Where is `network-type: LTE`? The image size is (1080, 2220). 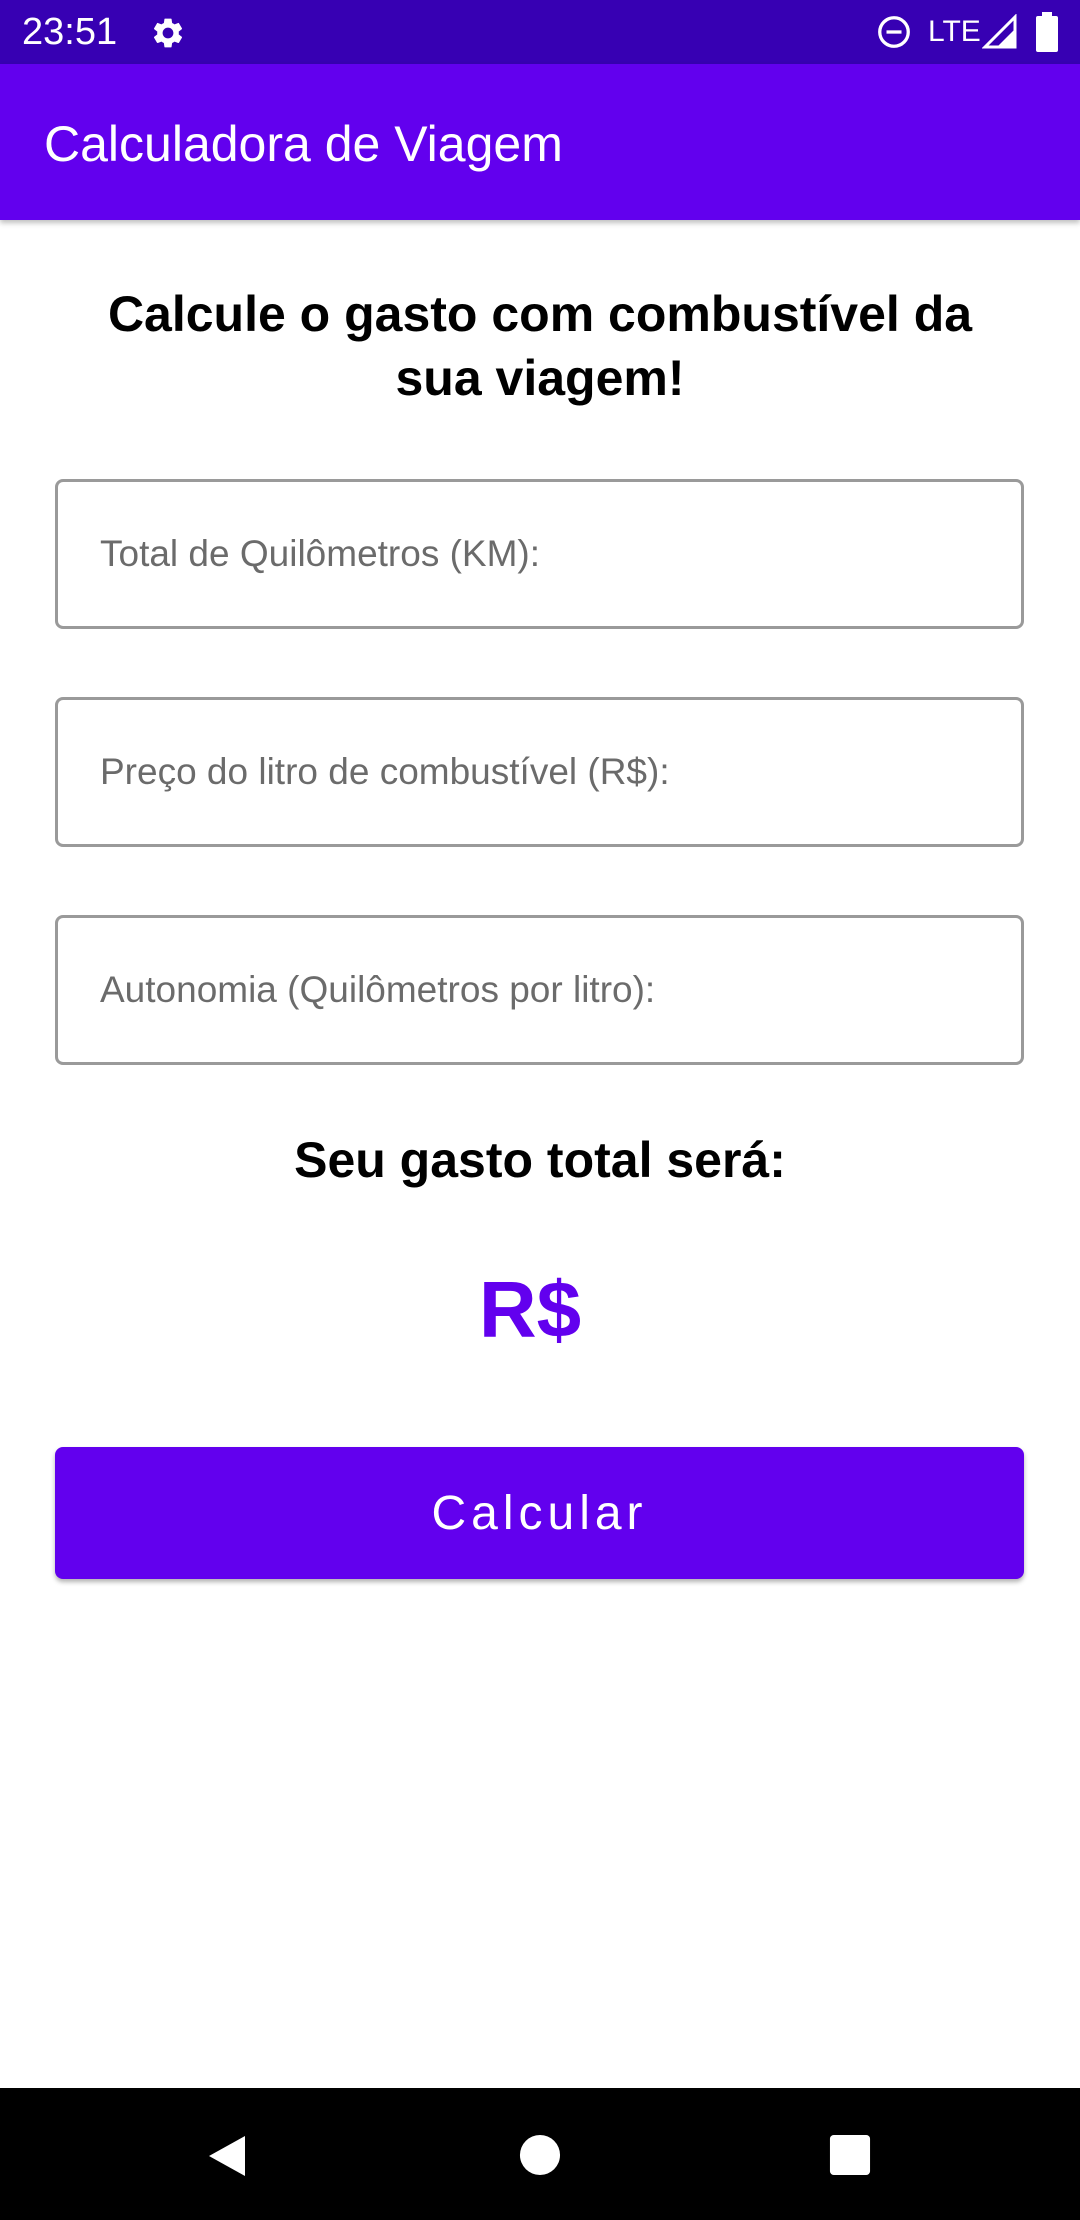
network-type: LTE is located at coordinates (954, 31).